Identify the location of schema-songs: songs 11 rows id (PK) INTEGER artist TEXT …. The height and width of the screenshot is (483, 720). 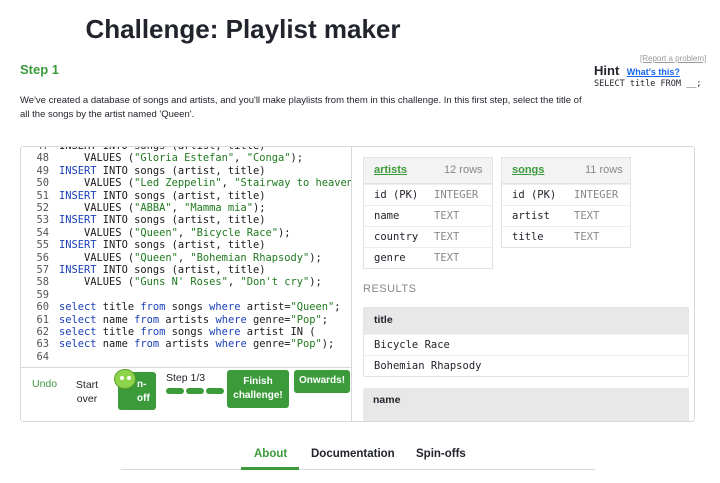
(566, 202).